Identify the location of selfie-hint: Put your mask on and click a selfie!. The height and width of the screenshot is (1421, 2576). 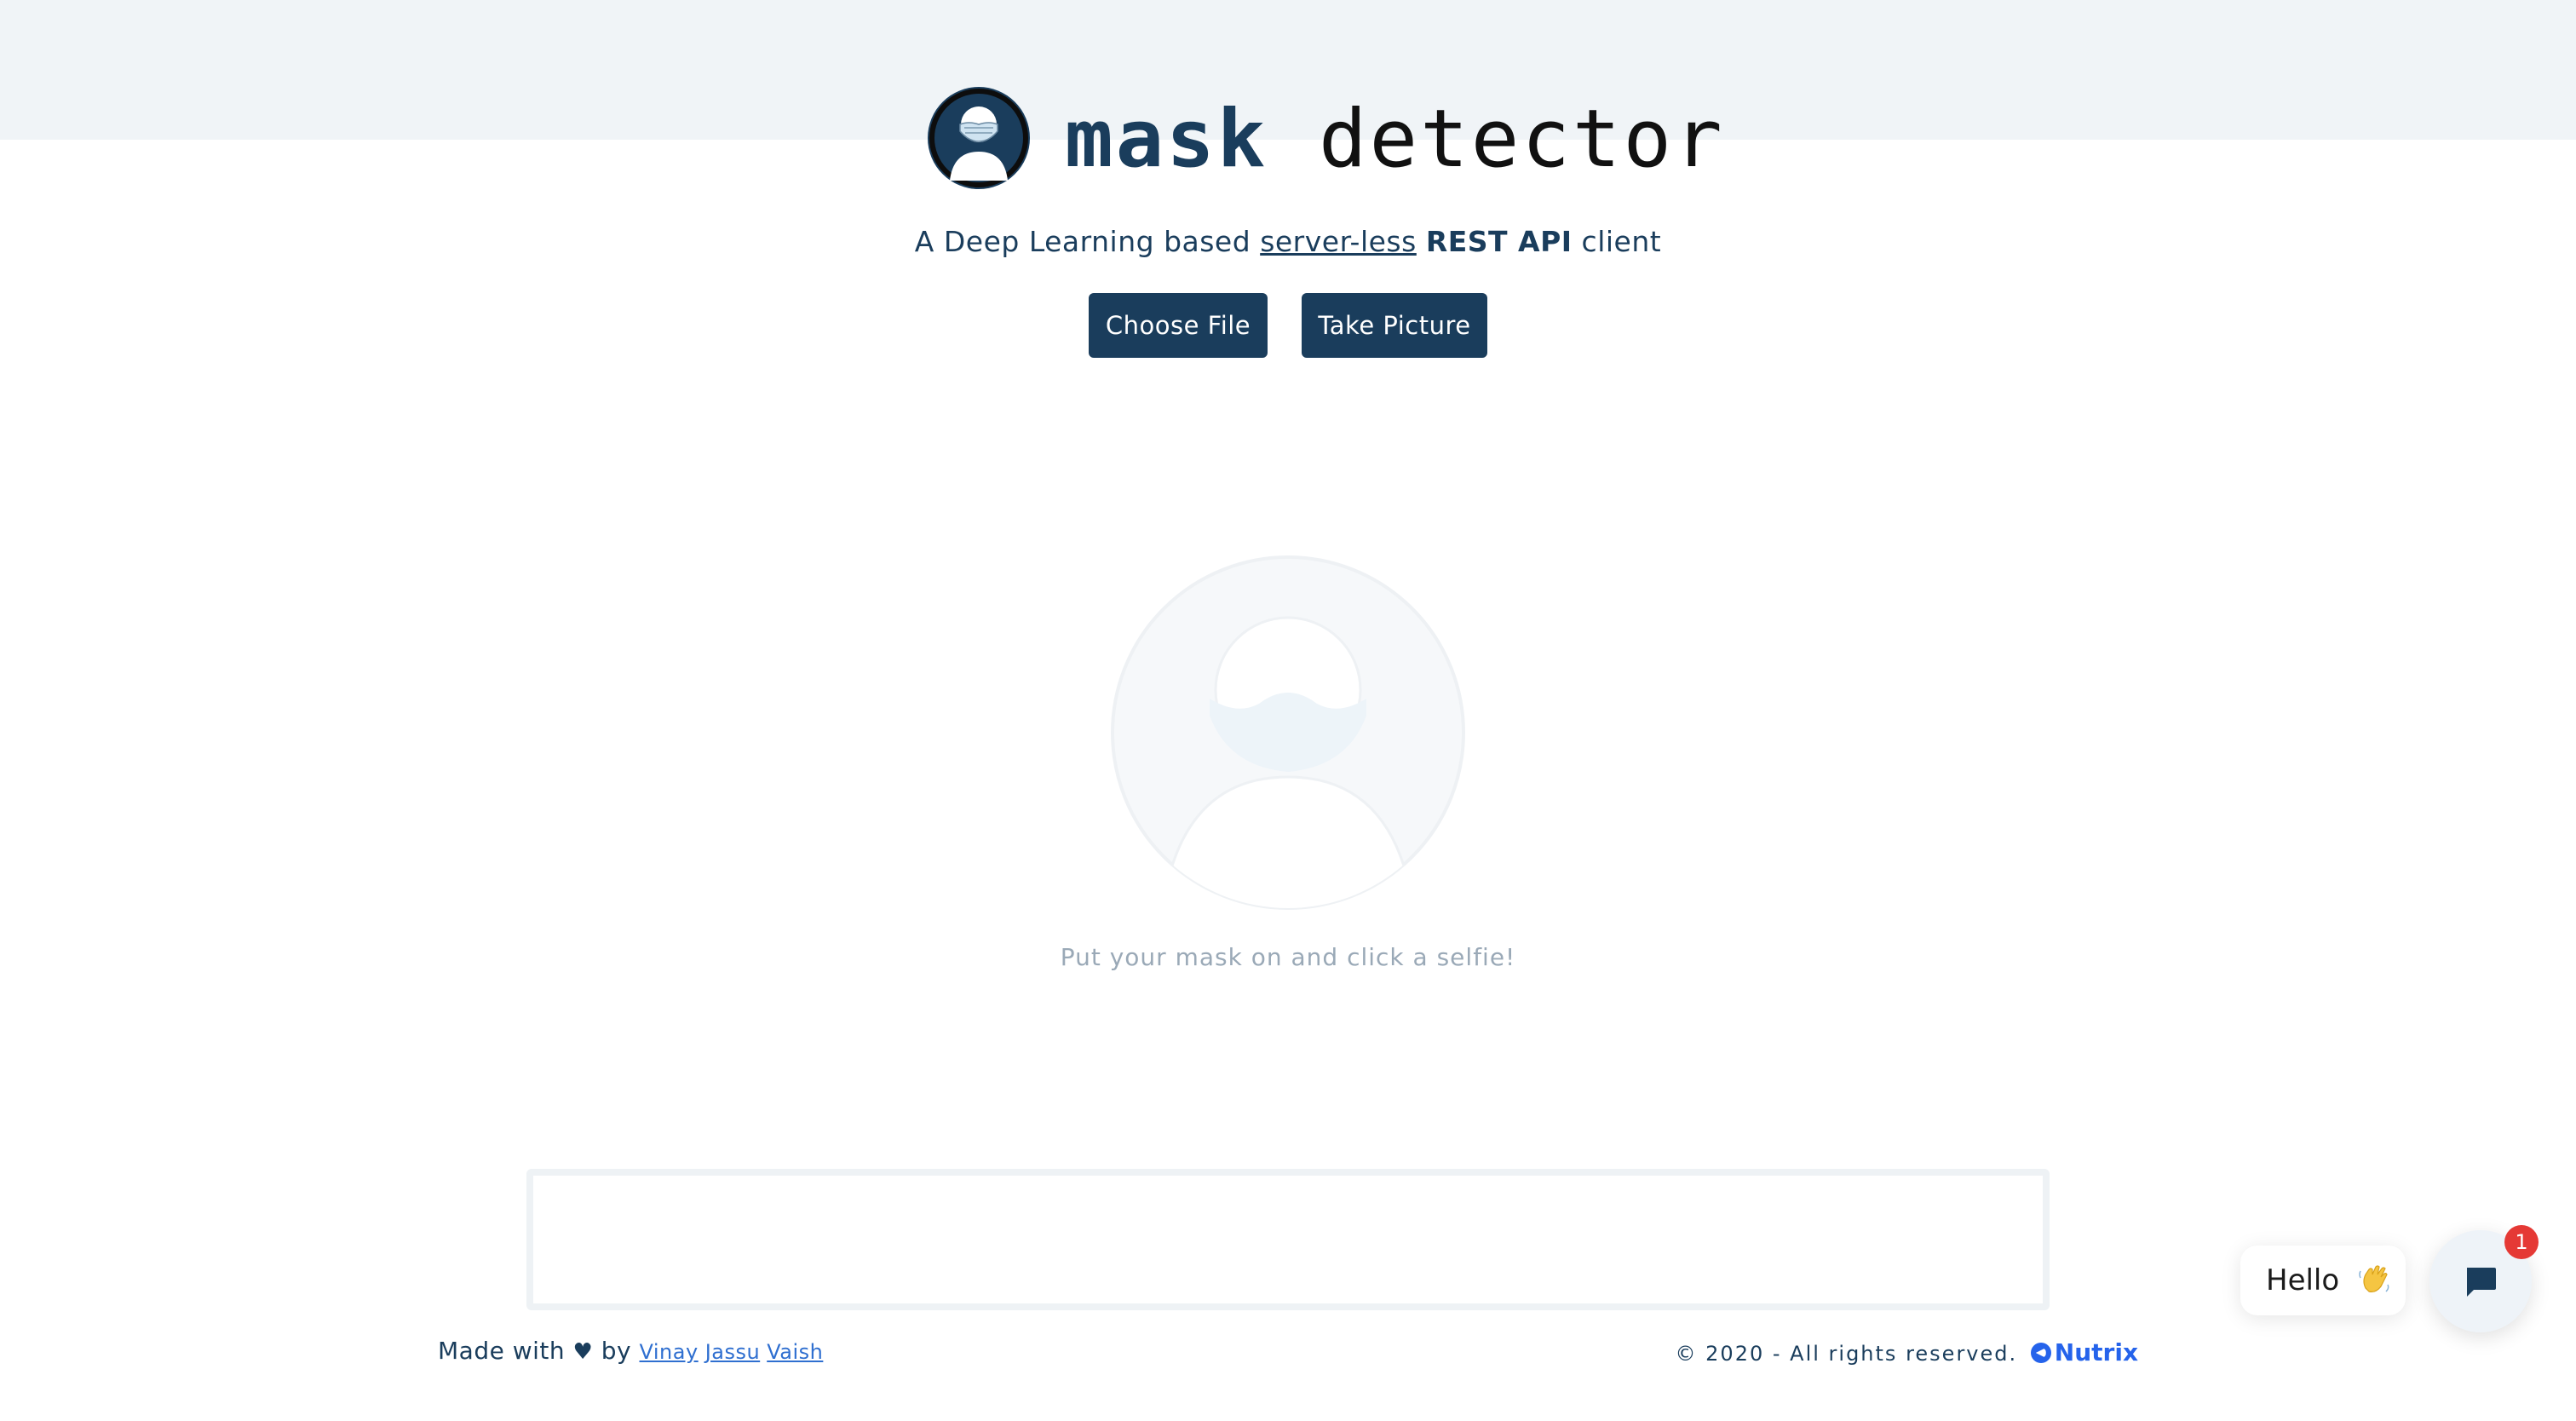
(1288, 957).